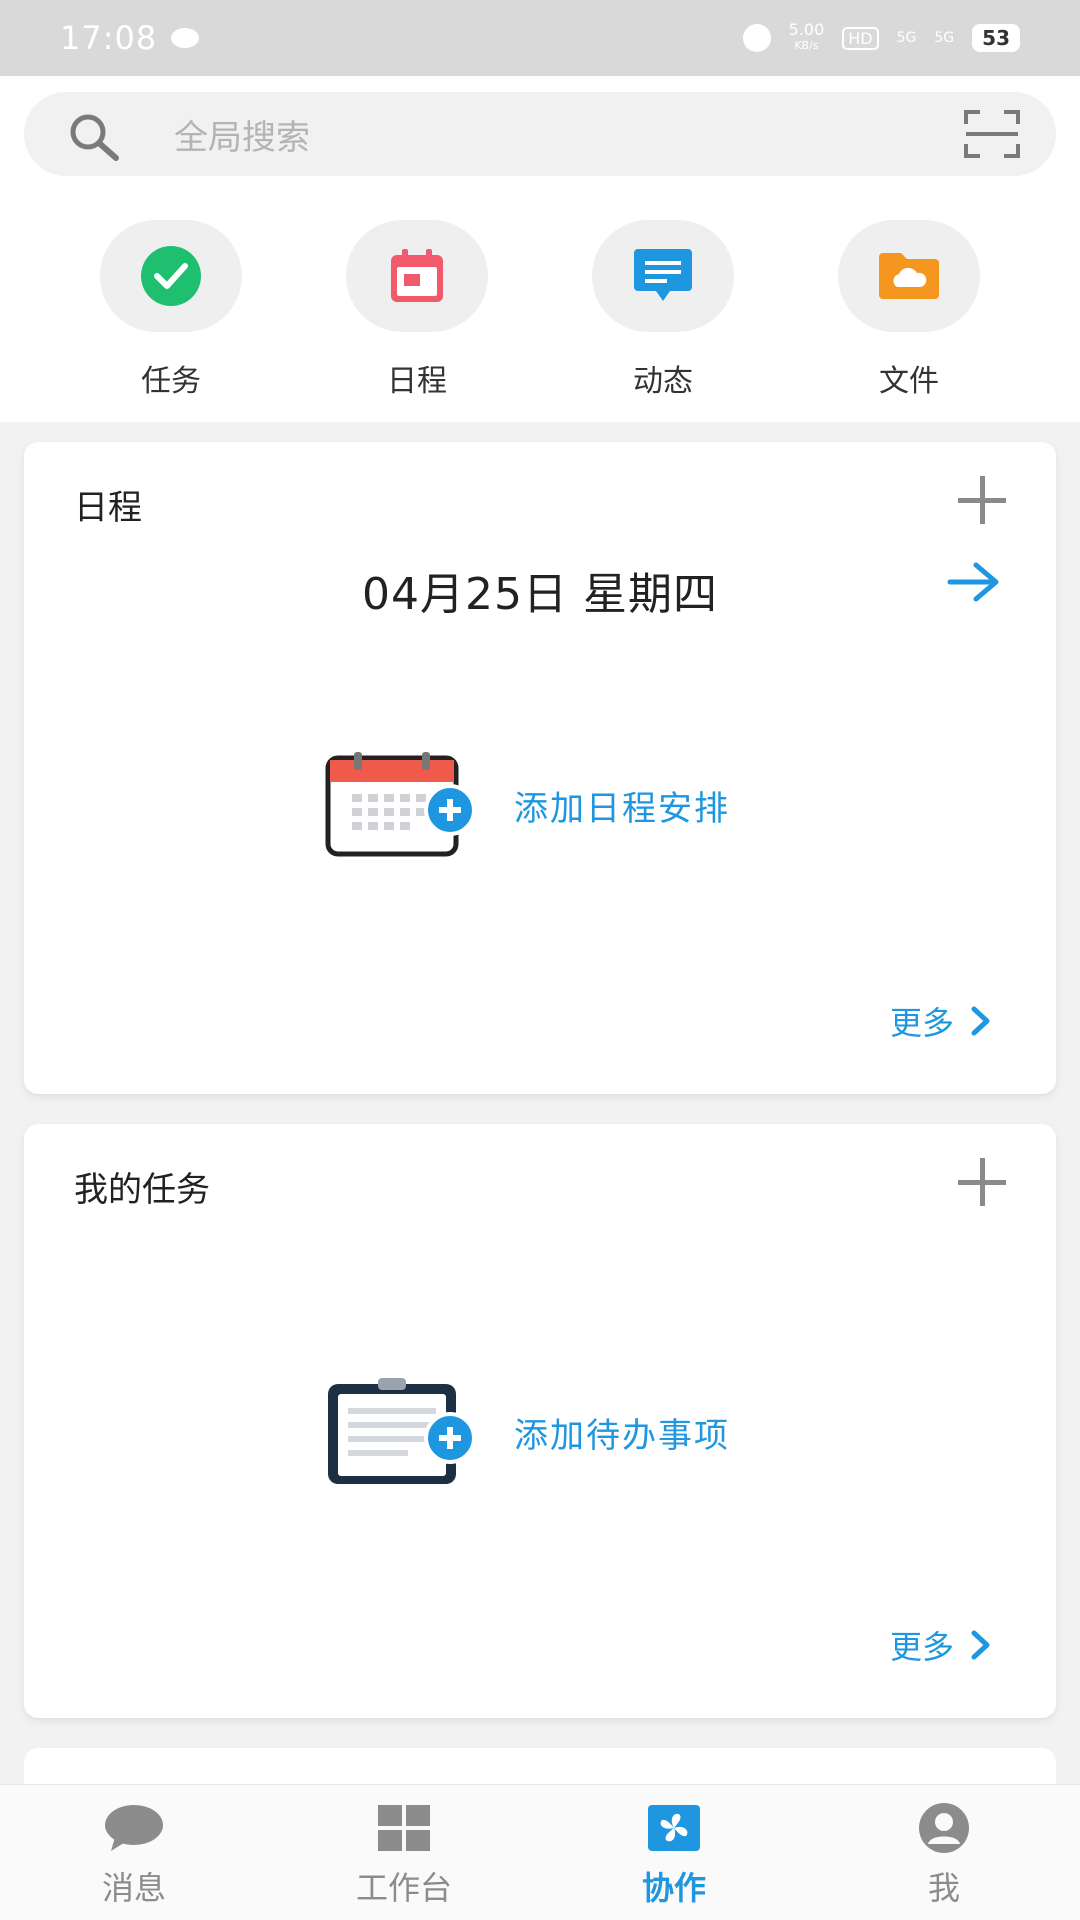 The image size is (1080, 1920). I want to click on network-speed: 5.00 KB/s, so click(807, 38).